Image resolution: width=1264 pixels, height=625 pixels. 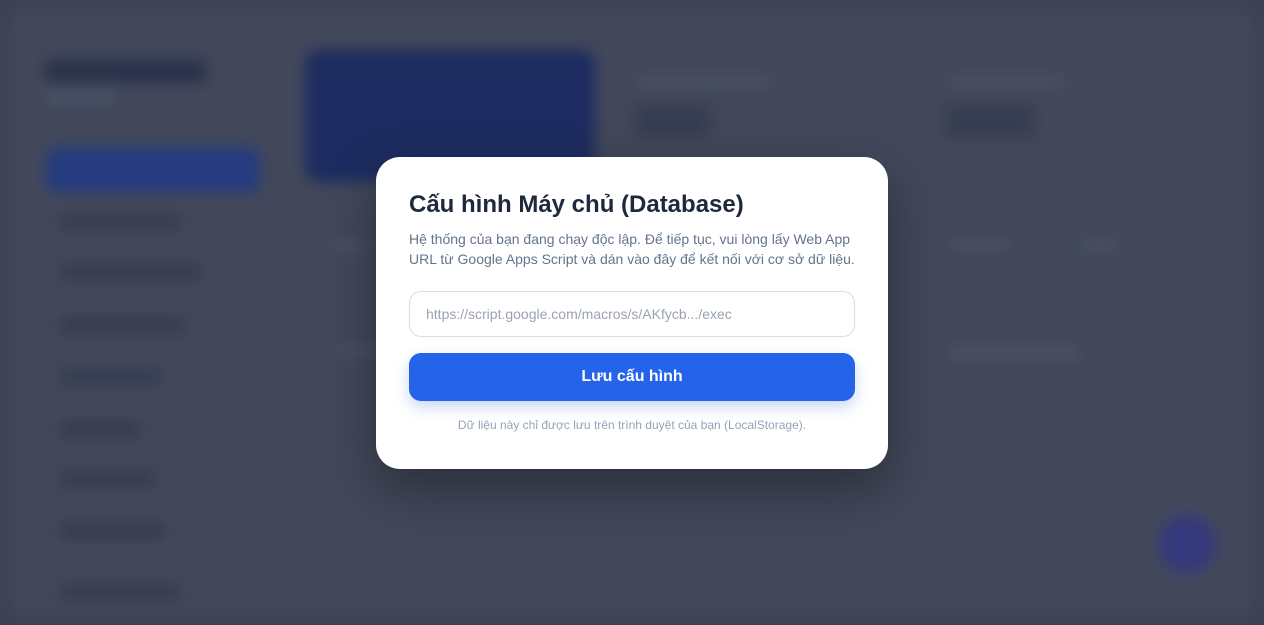 I want to click on web-app-url-input, so click(x=632, y=314).